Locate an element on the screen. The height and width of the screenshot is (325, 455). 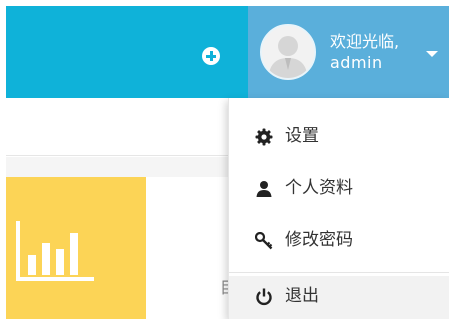
caret-down-icon is located at coordinates (432, 54).